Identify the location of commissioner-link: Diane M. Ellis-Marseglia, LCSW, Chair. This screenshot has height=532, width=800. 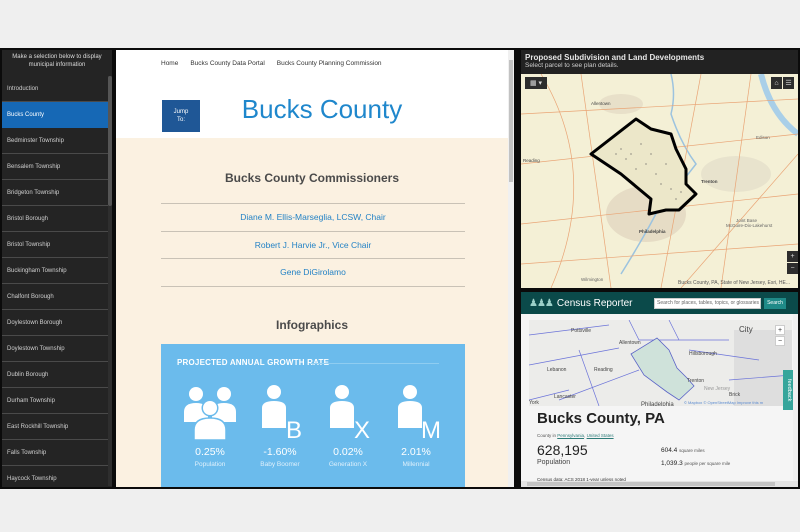
(313, 218).